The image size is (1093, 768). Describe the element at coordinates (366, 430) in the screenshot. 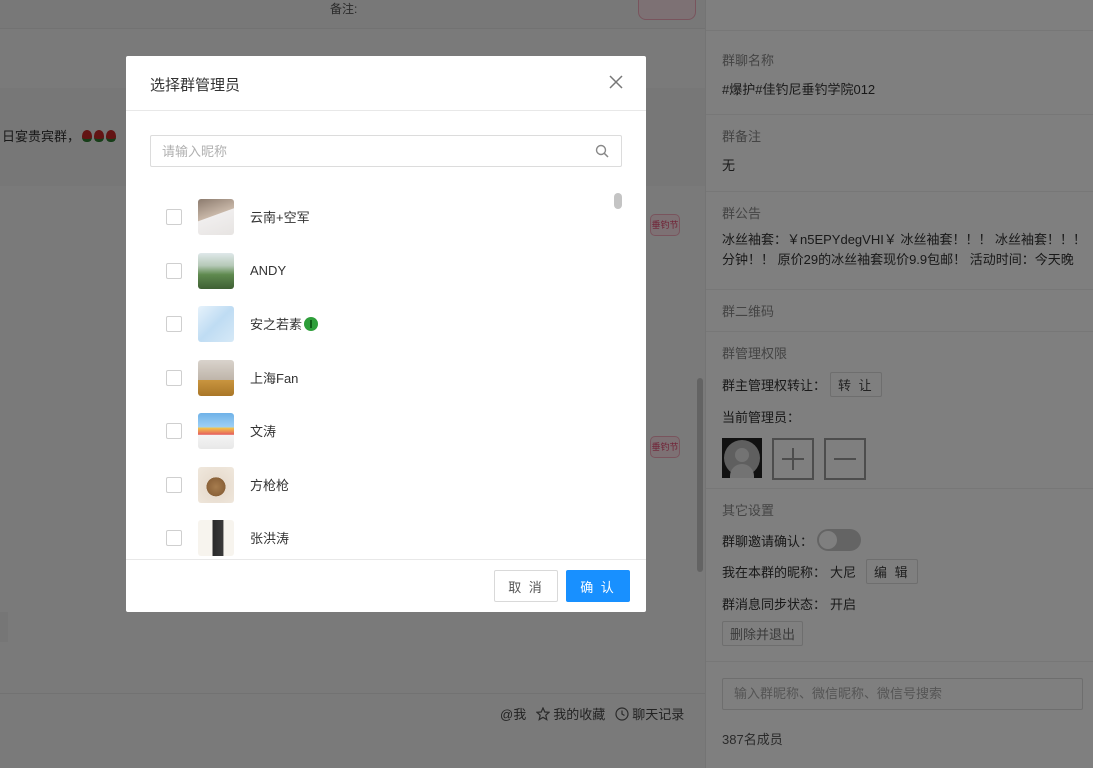

I see `list-item: 文涛` at that location.